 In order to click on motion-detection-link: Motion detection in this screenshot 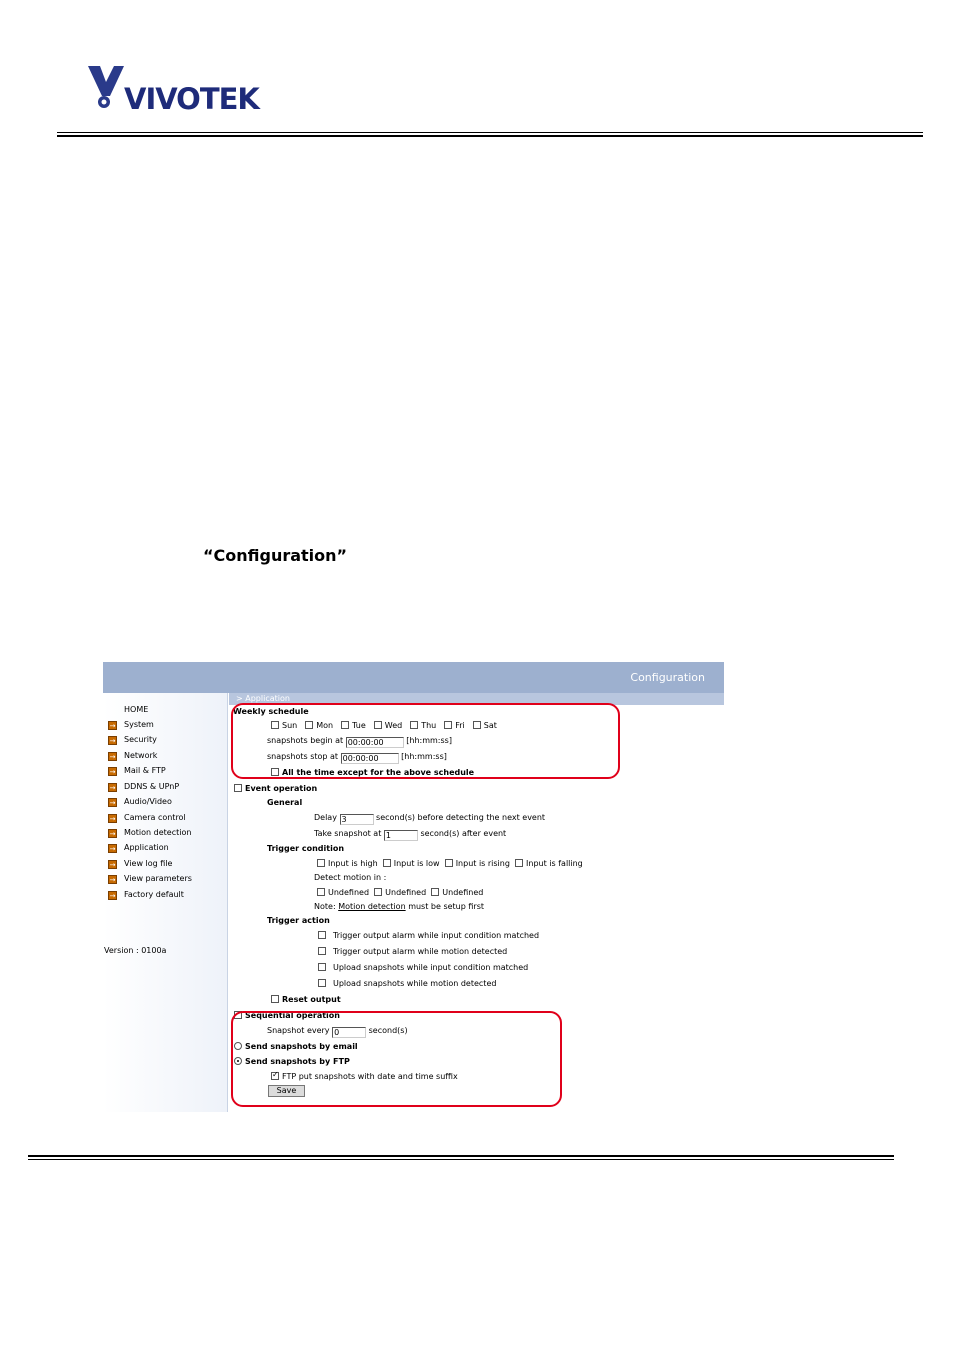, I will do `click(371, 906)`.